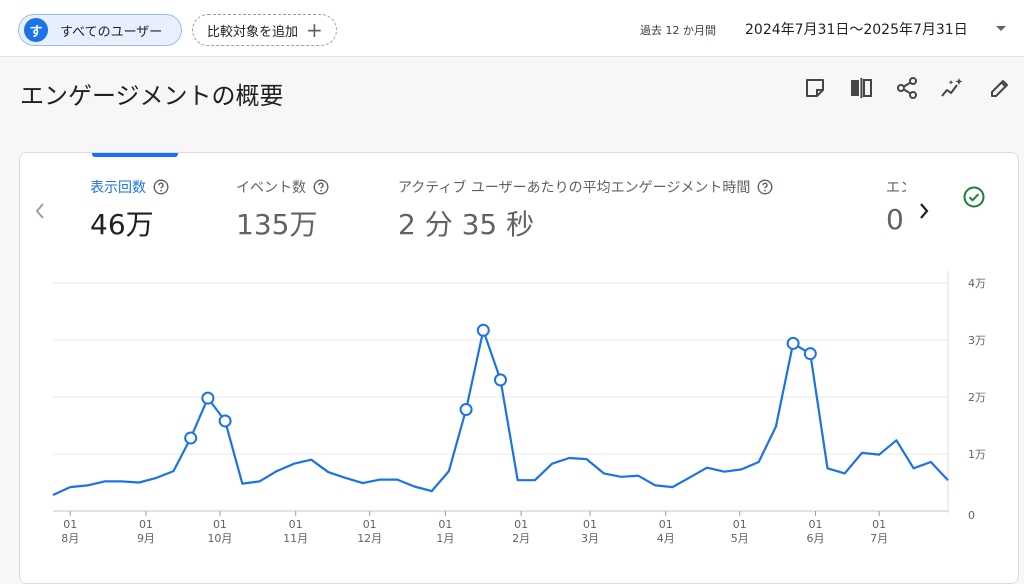  I want to click on insights-sparkle-icon, so click(952, 88).